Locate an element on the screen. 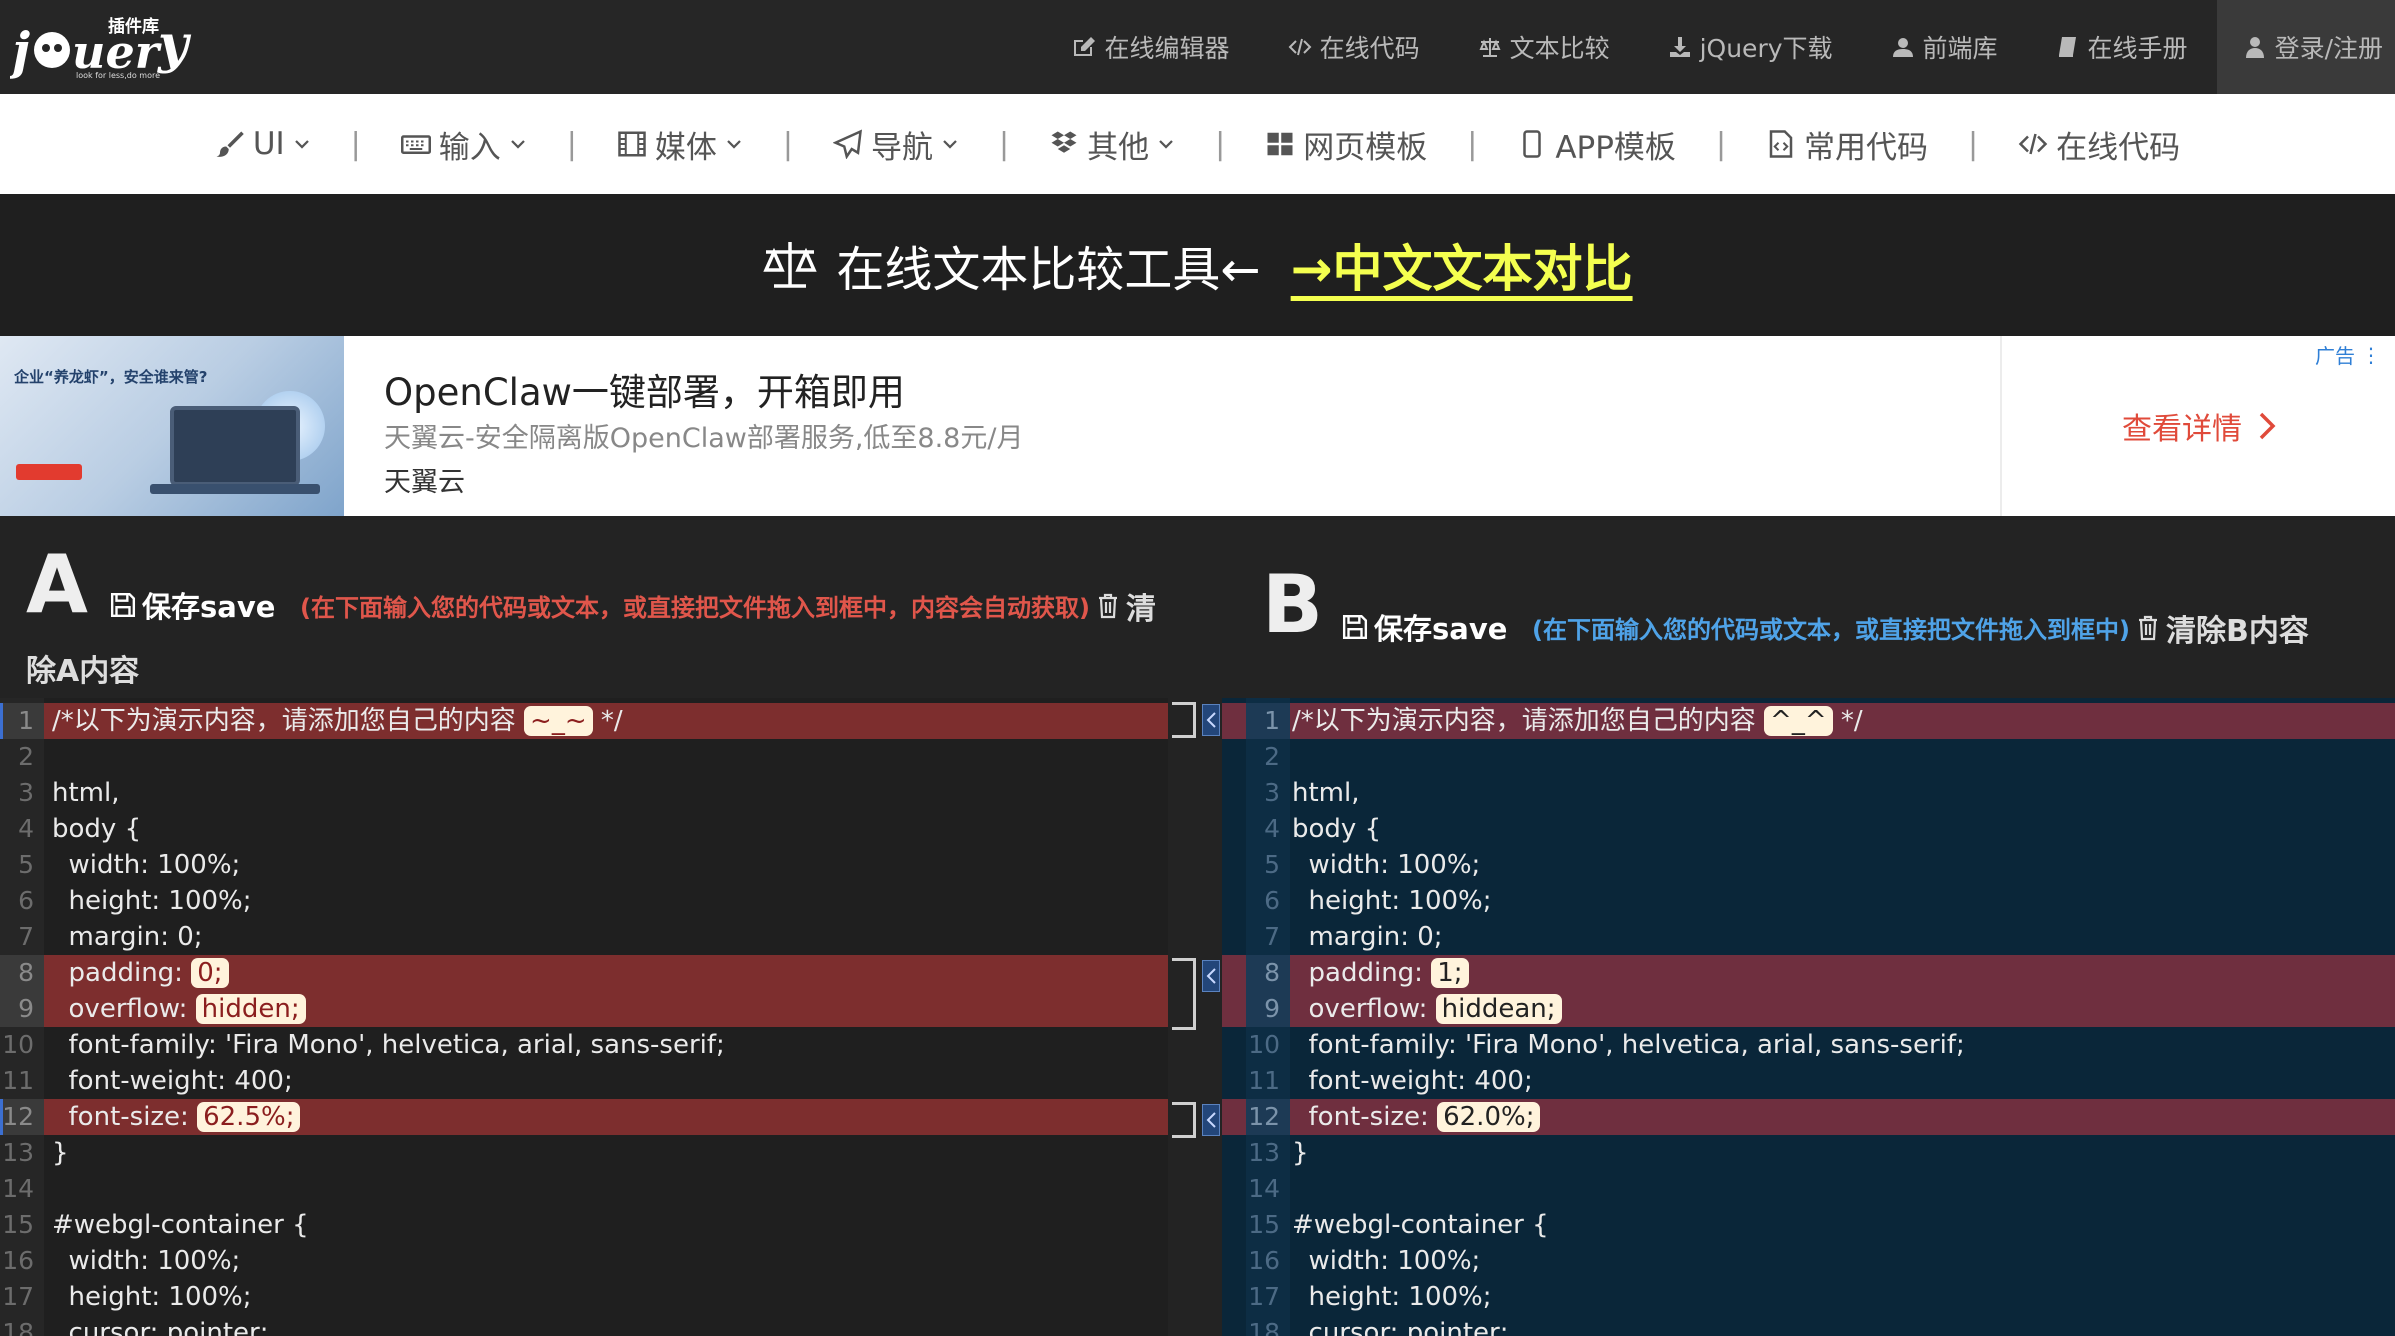 This screenshot has height=1336, width=2395. clear-b-button: 清除B内容 is located at coordinates (2222, 628).